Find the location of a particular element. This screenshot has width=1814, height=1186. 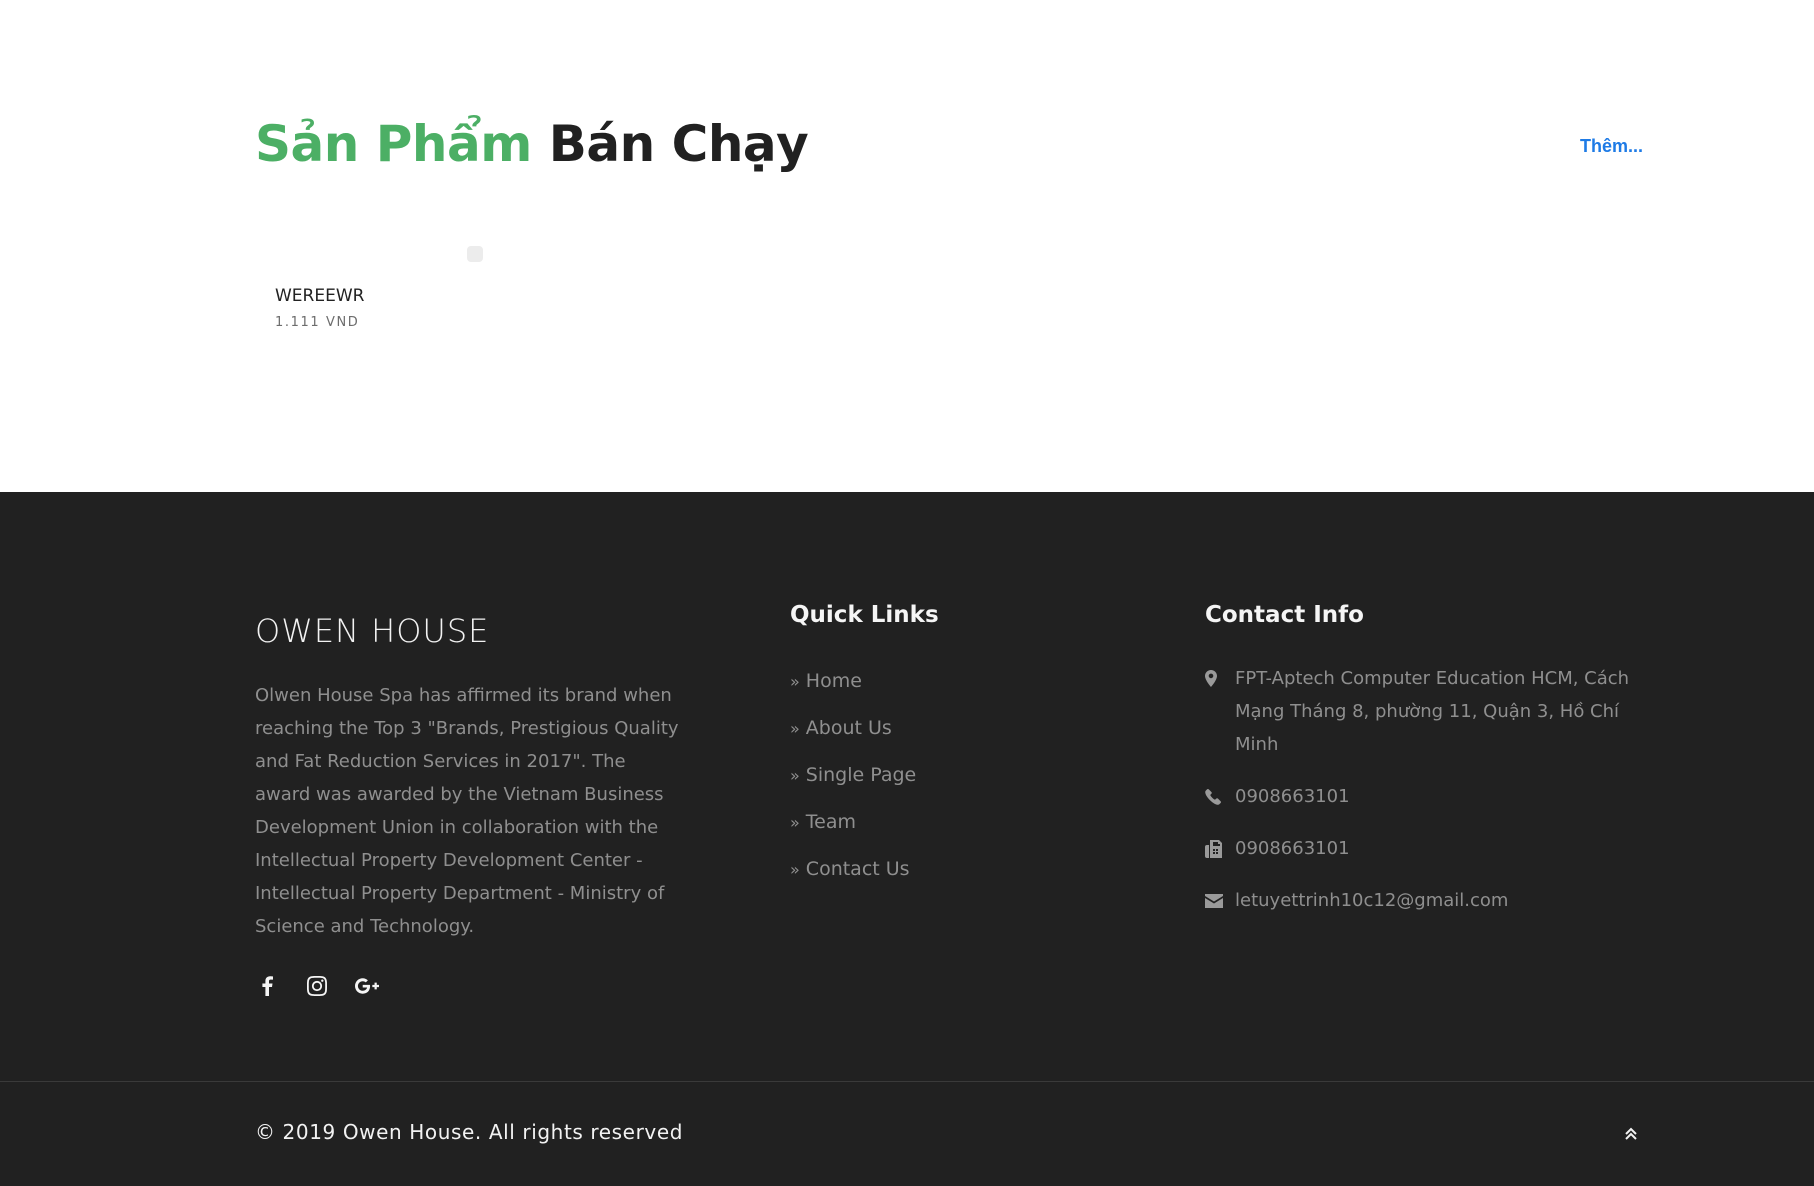

section-title-highlight: Sản Phẩm is located at coordinates (393, 144).